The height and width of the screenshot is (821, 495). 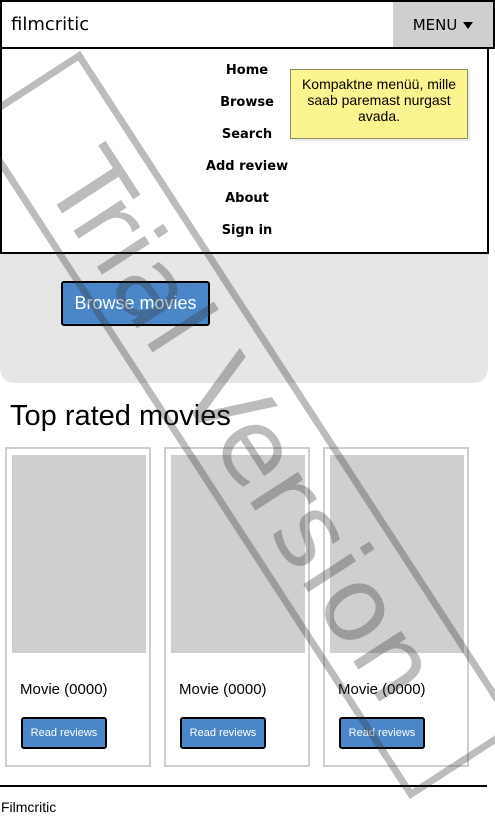 I want to click on brand-logo-text: filmcritic, so click(x=50, y=24).